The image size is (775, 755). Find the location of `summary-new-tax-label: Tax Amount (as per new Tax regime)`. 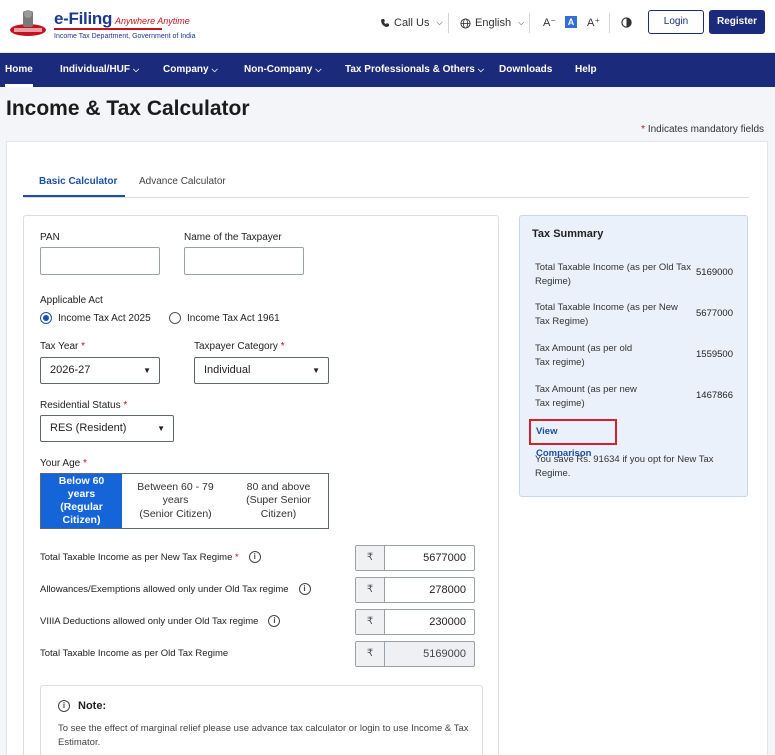

summary-new-tax-label: Tax Amount (as per new Tax regime) is located at coordinates (586, 396).